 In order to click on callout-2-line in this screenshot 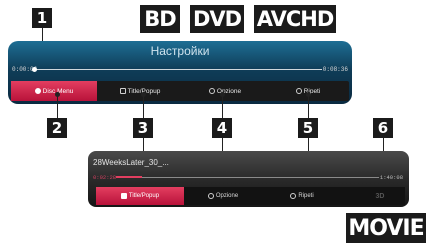, I will do `click(57, 107)`.